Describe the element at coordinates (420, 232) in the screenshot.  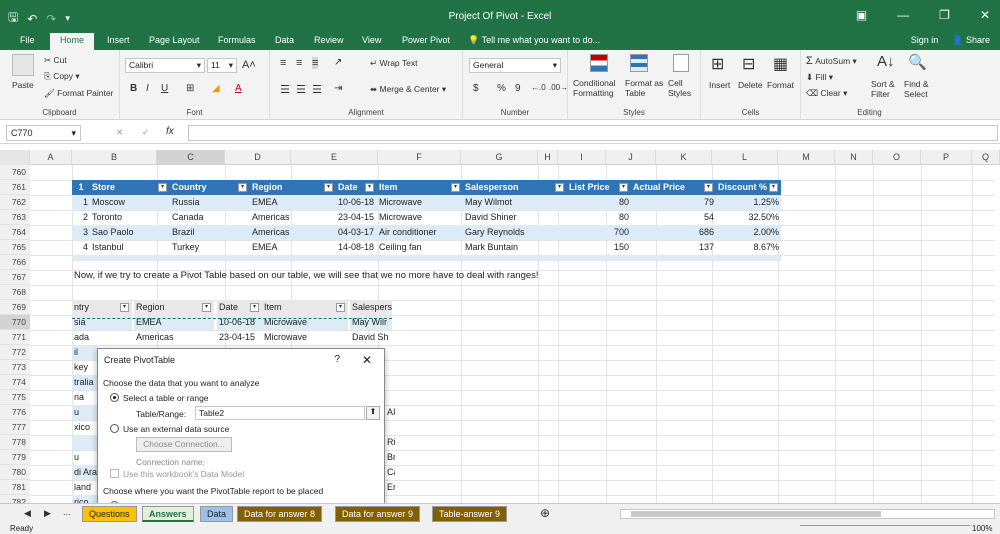
I see `table-cell: Air conditioner` at that location.